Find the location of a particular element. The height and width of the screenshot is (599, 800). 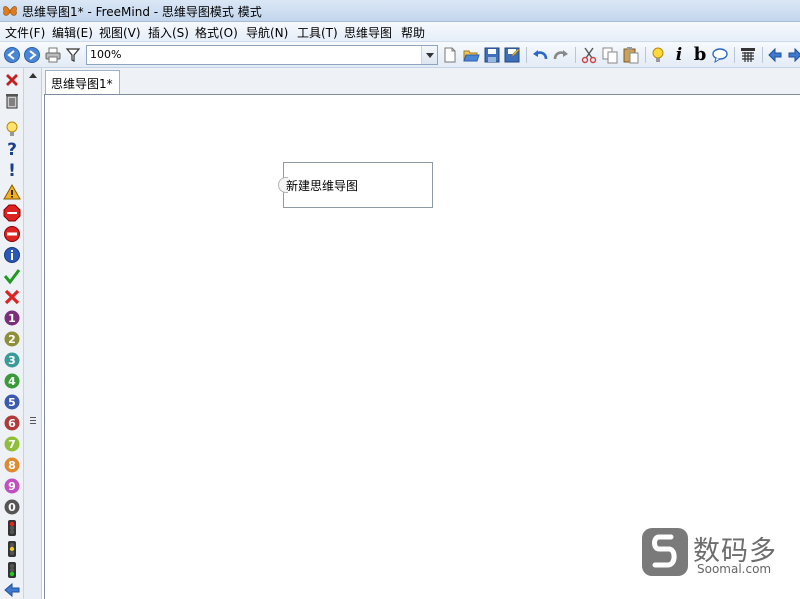

number-0-icon: 0 is located at coordinates (12, 507).